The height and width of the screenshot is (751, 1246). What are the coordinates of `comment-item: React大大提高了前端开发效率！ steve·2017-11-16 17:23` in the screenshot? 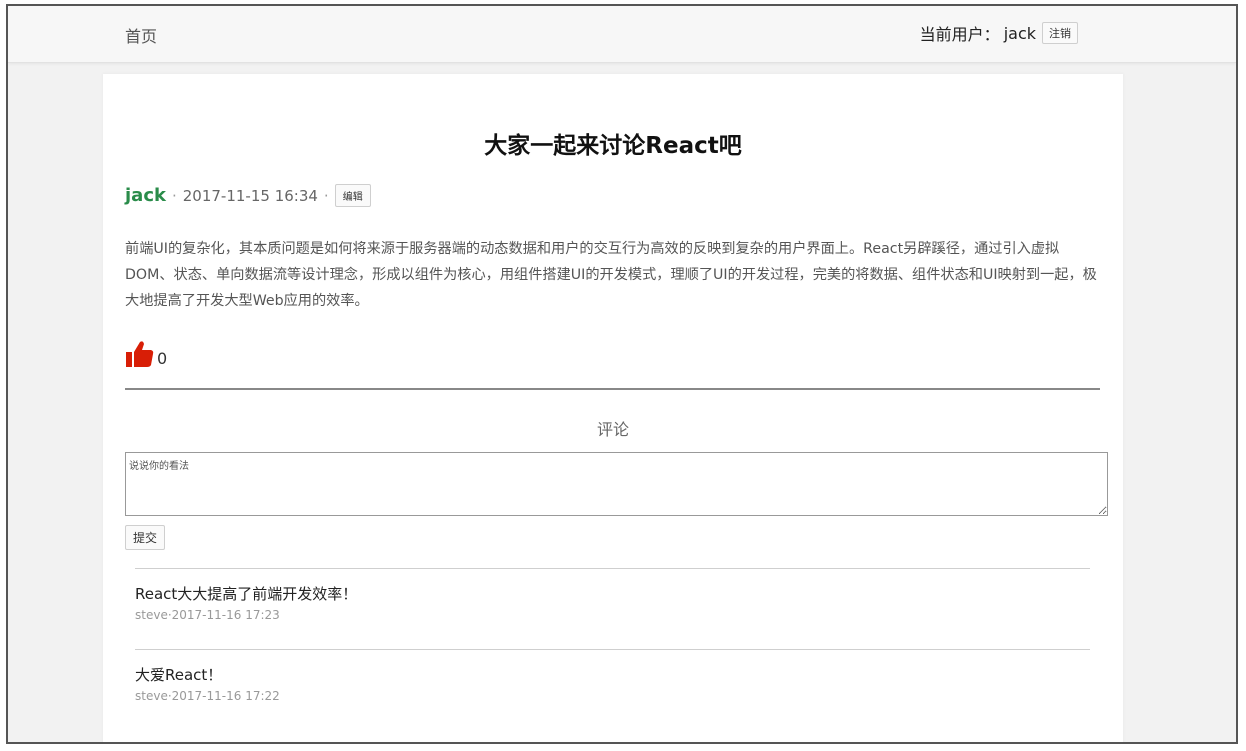 It's located at (612, 608).